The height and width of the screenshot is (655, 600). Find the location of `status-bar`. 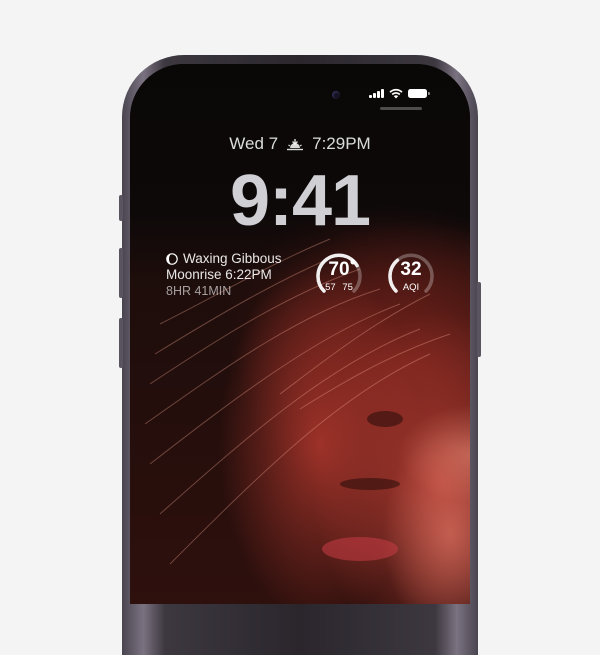

status-bar is located at coordinates (399, 93).